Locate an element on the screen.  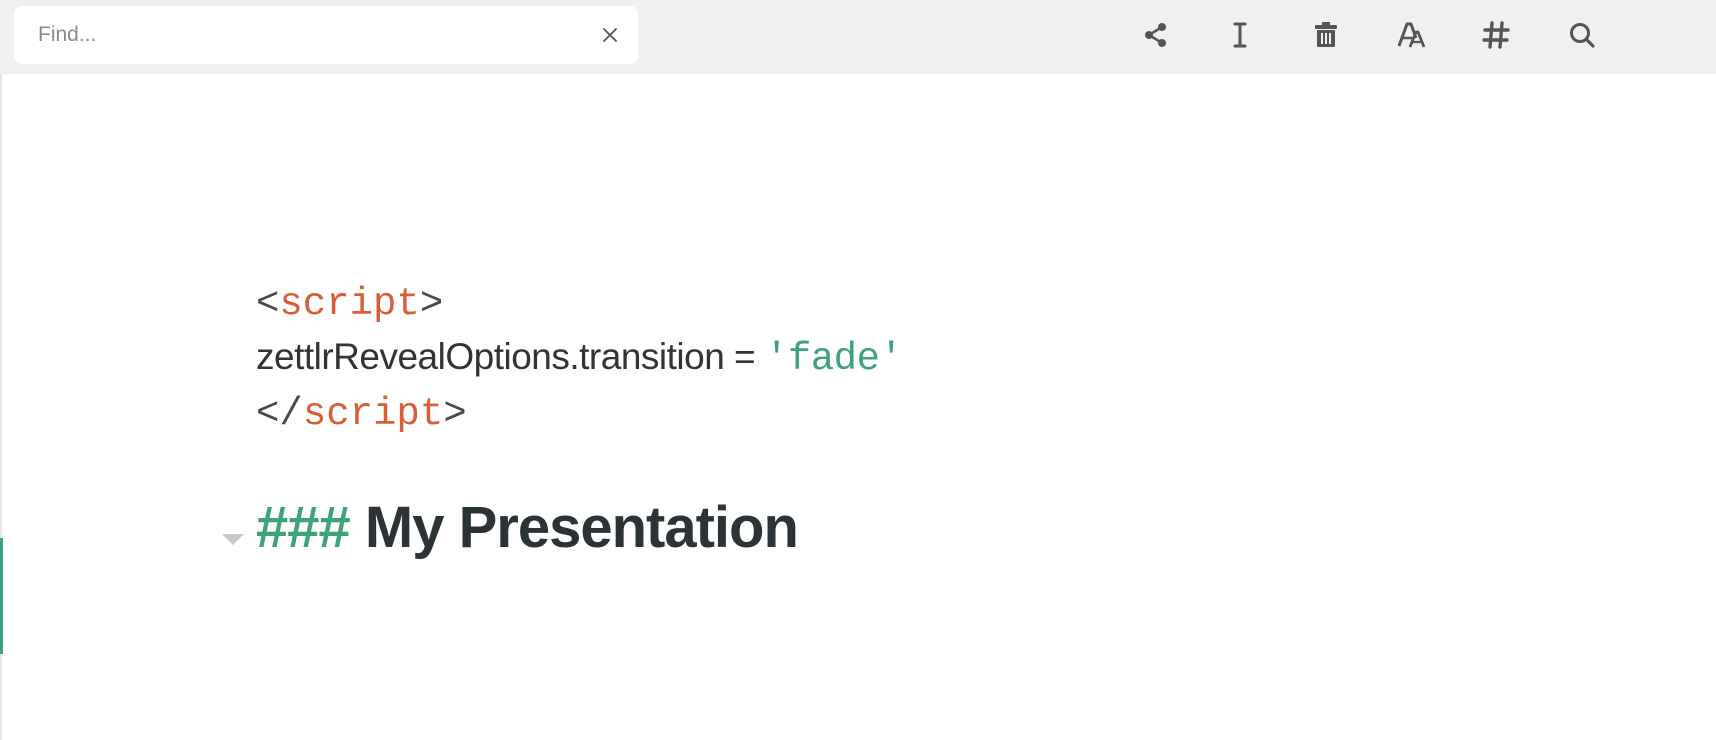
code-line: </script> is located at coordinates (361, 414).